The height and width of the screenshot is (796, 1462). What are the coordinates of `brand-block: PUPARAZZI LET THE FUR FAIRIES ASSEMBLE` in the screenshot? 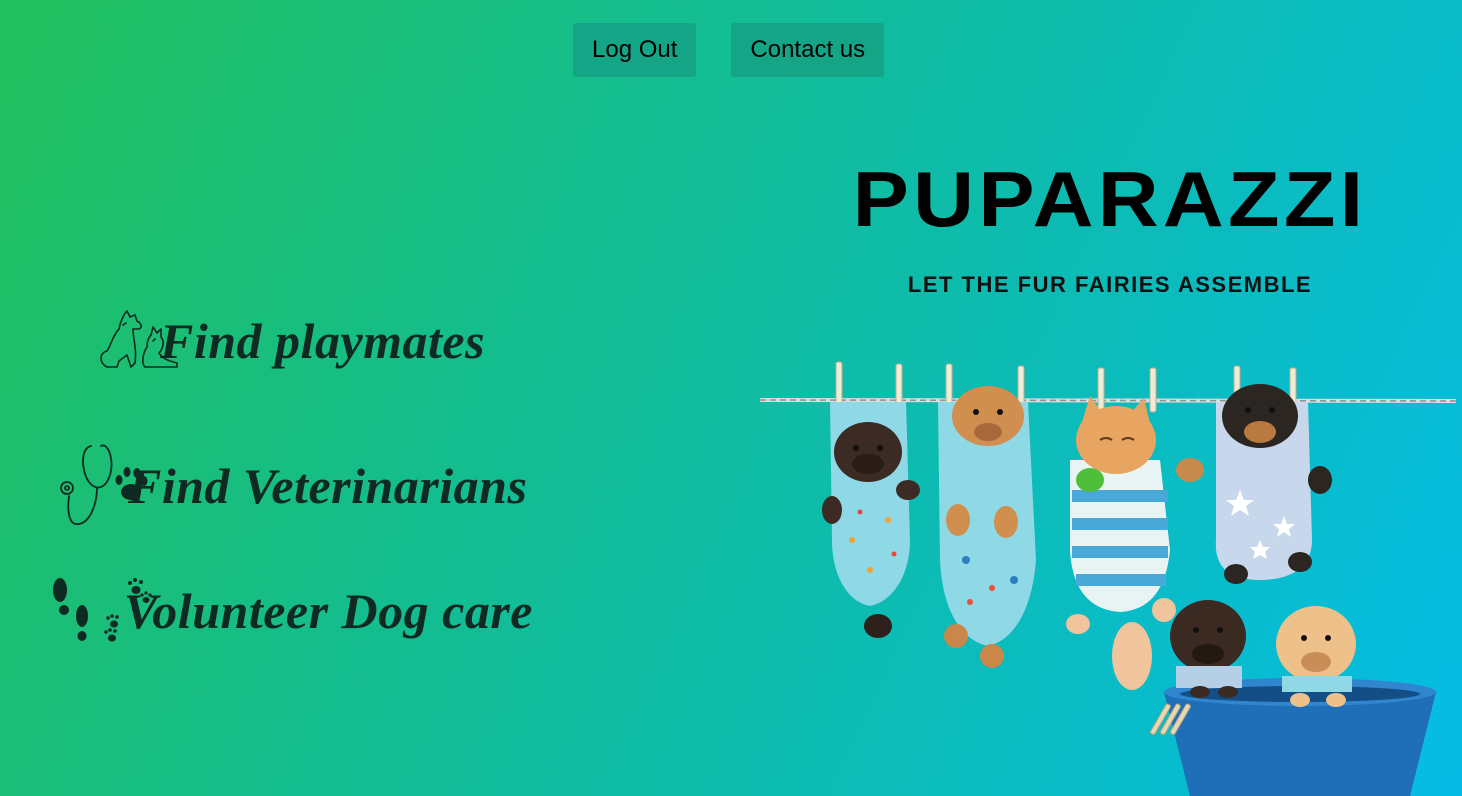 It's located at (1108, 229).